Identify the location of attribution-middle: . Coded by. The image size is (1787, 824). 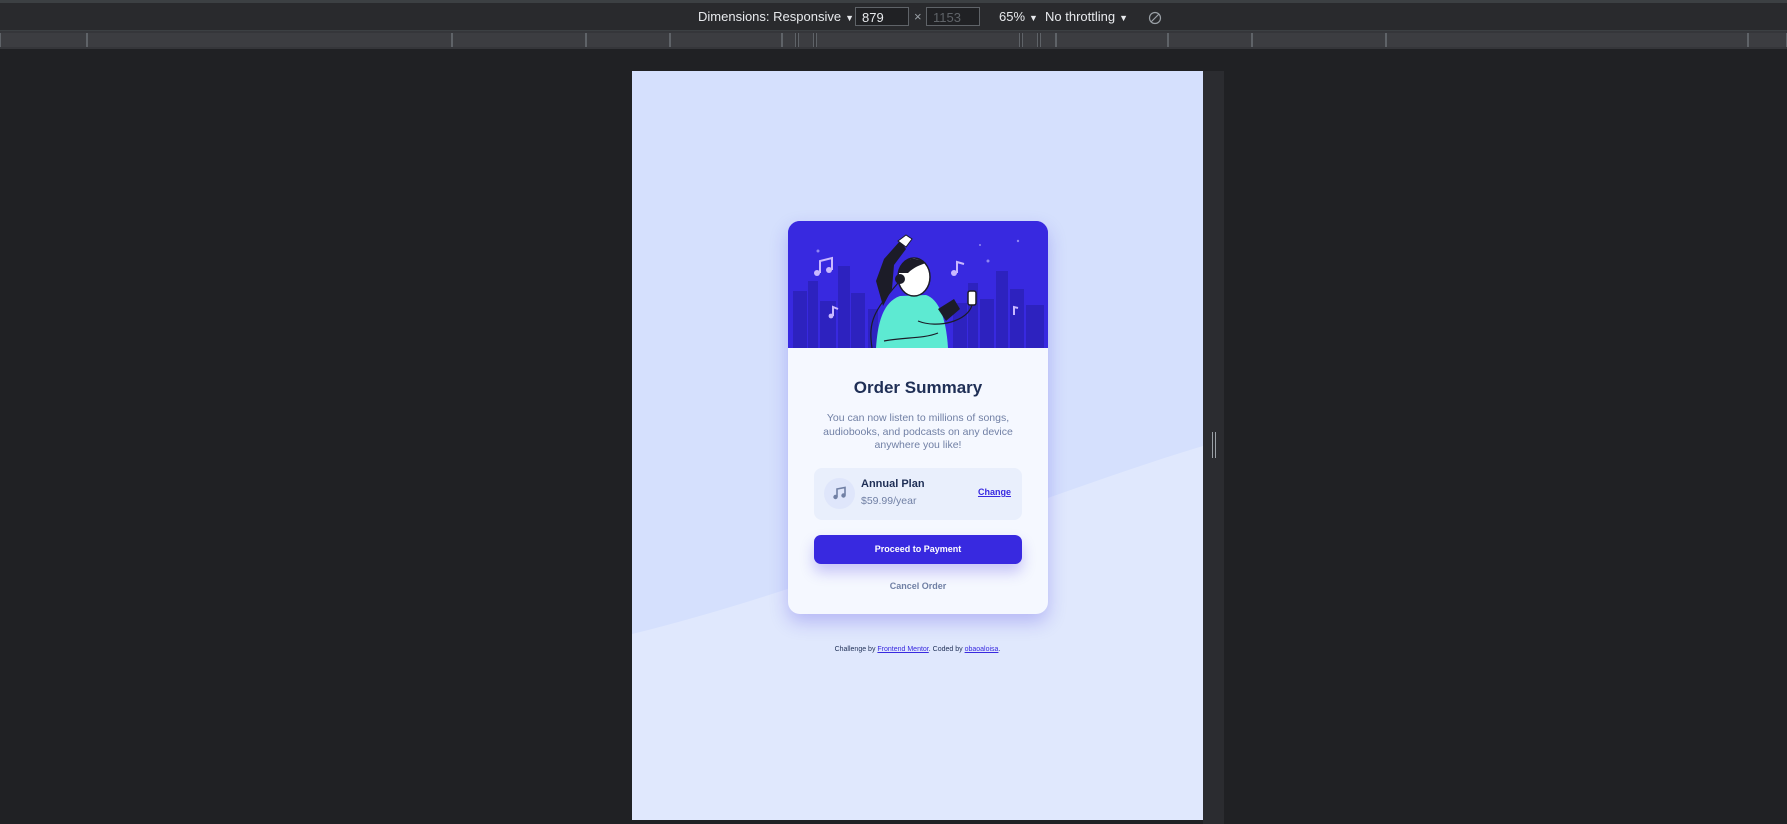
(946, 649).